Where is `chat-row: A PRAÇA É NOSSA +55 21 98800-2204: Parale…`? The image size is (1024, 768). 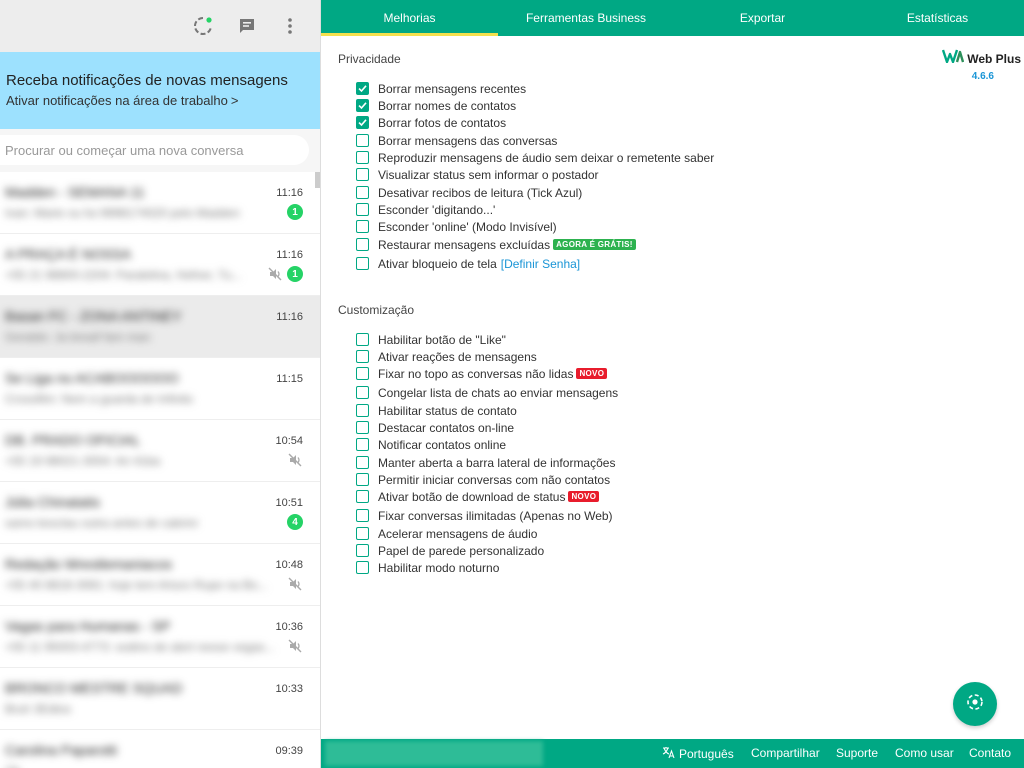 chat-row: A PRAÇA É NOSSA +55 21 98800-2204: Parale… is located at coordinates (160, 265).